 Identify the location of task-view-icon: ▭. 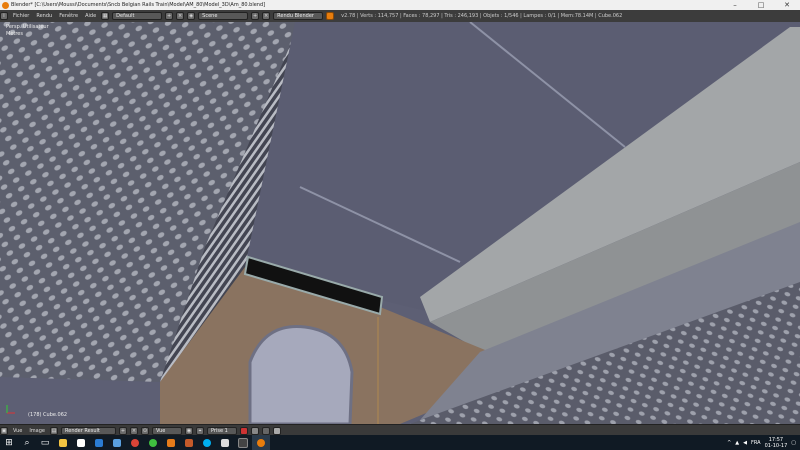
(45, 442).